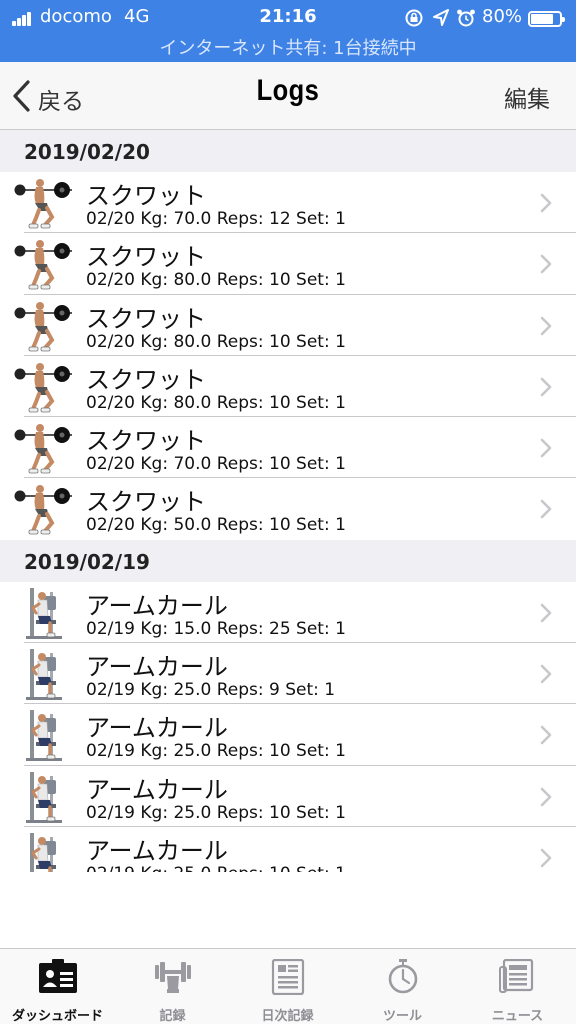 This screenshot has width=576, height=1024. Describe the element at coordinates (288, 560) in the screenshot. I see `section-header-date: 2019/02/19` at that location.